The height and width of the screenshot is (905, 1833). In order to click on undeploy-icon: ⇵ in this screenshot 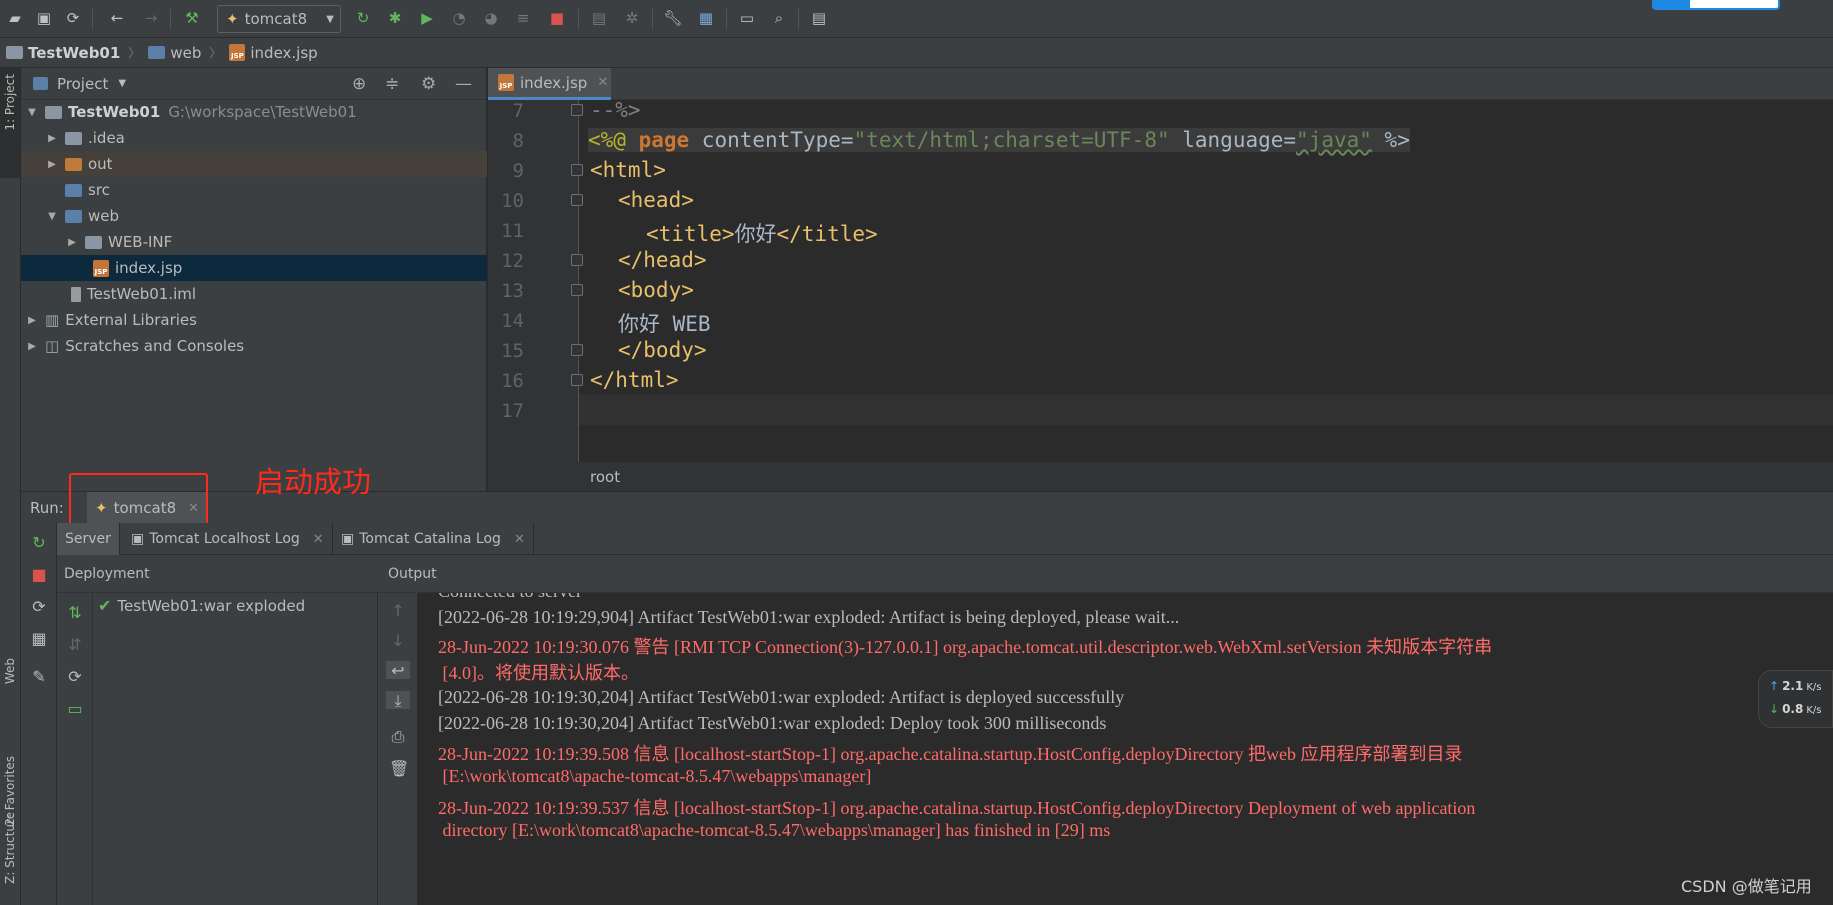, I will do `click(75, 644)`.